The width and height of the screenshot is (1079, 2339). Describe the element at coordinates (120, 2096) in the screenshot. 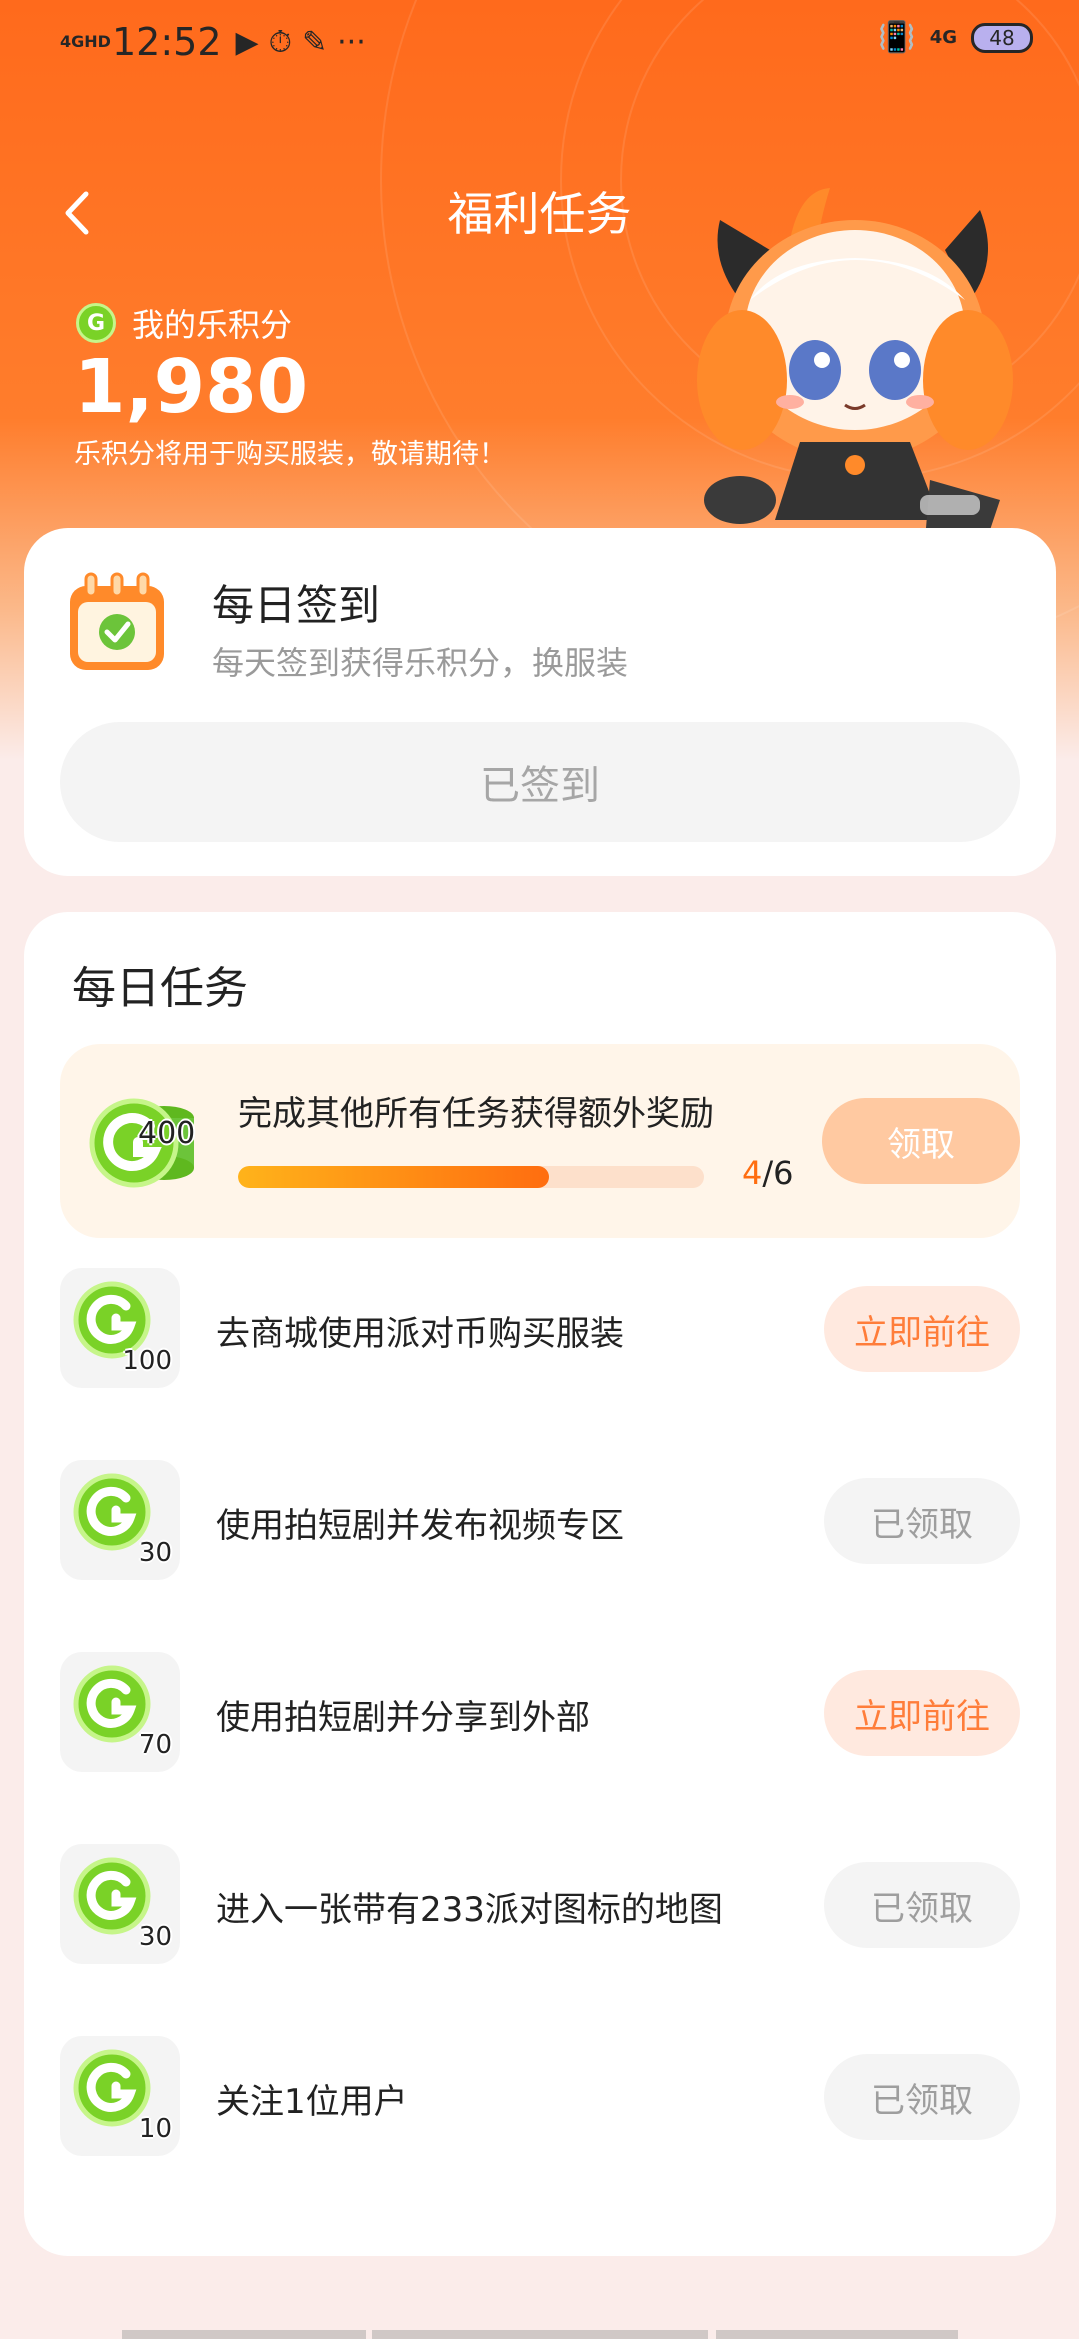

I see `coin-icon: 10` at that location.